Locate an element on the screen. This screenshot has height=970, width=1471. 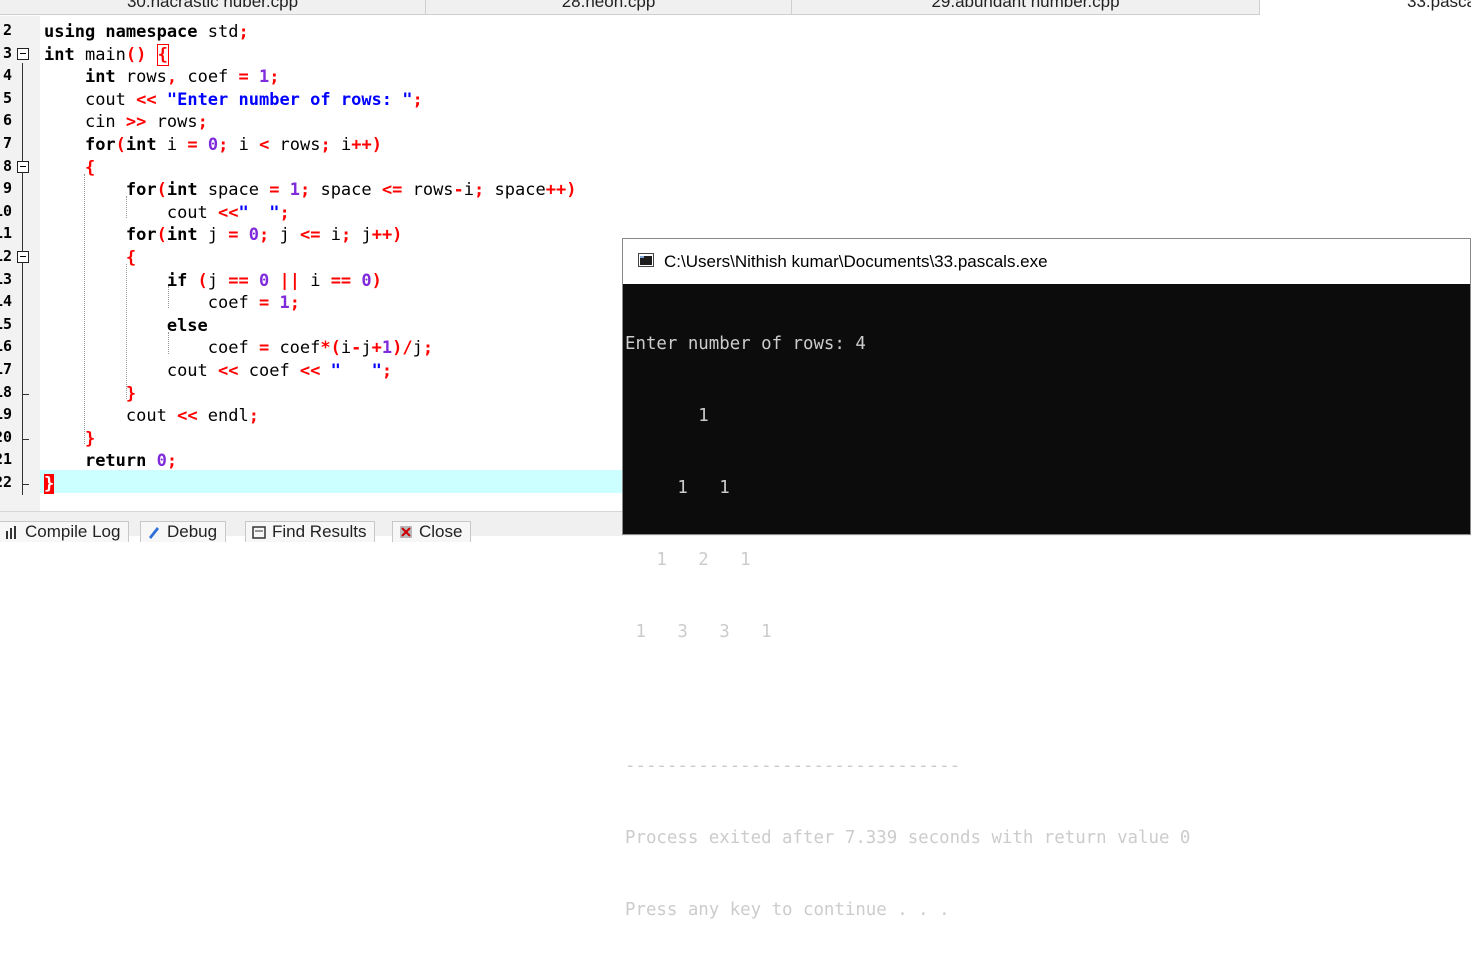
code-line: 3 int main() { is located at coordinates (735, 55).